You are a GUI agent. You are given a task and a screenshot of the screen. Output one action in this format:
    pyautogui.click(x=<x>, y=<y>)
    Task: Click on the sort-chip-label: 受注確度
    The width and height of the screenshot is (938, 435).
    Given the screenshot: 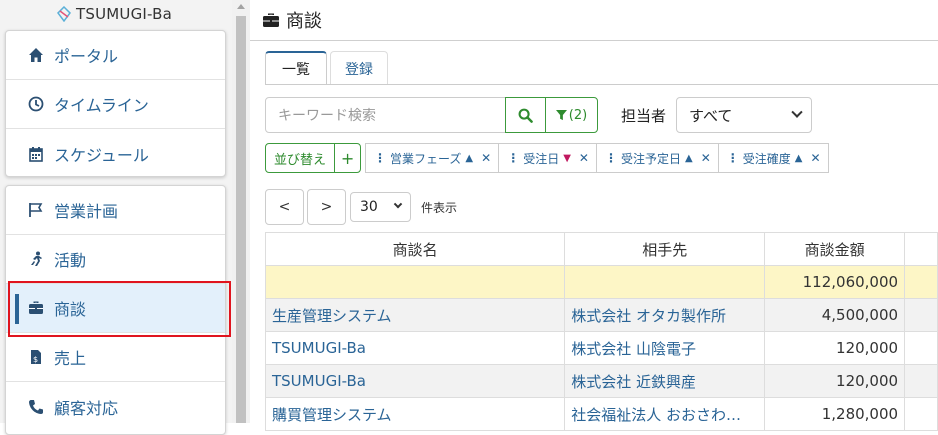 What is the action you would take?
    pyautogui.click(x=766, y=158)
    